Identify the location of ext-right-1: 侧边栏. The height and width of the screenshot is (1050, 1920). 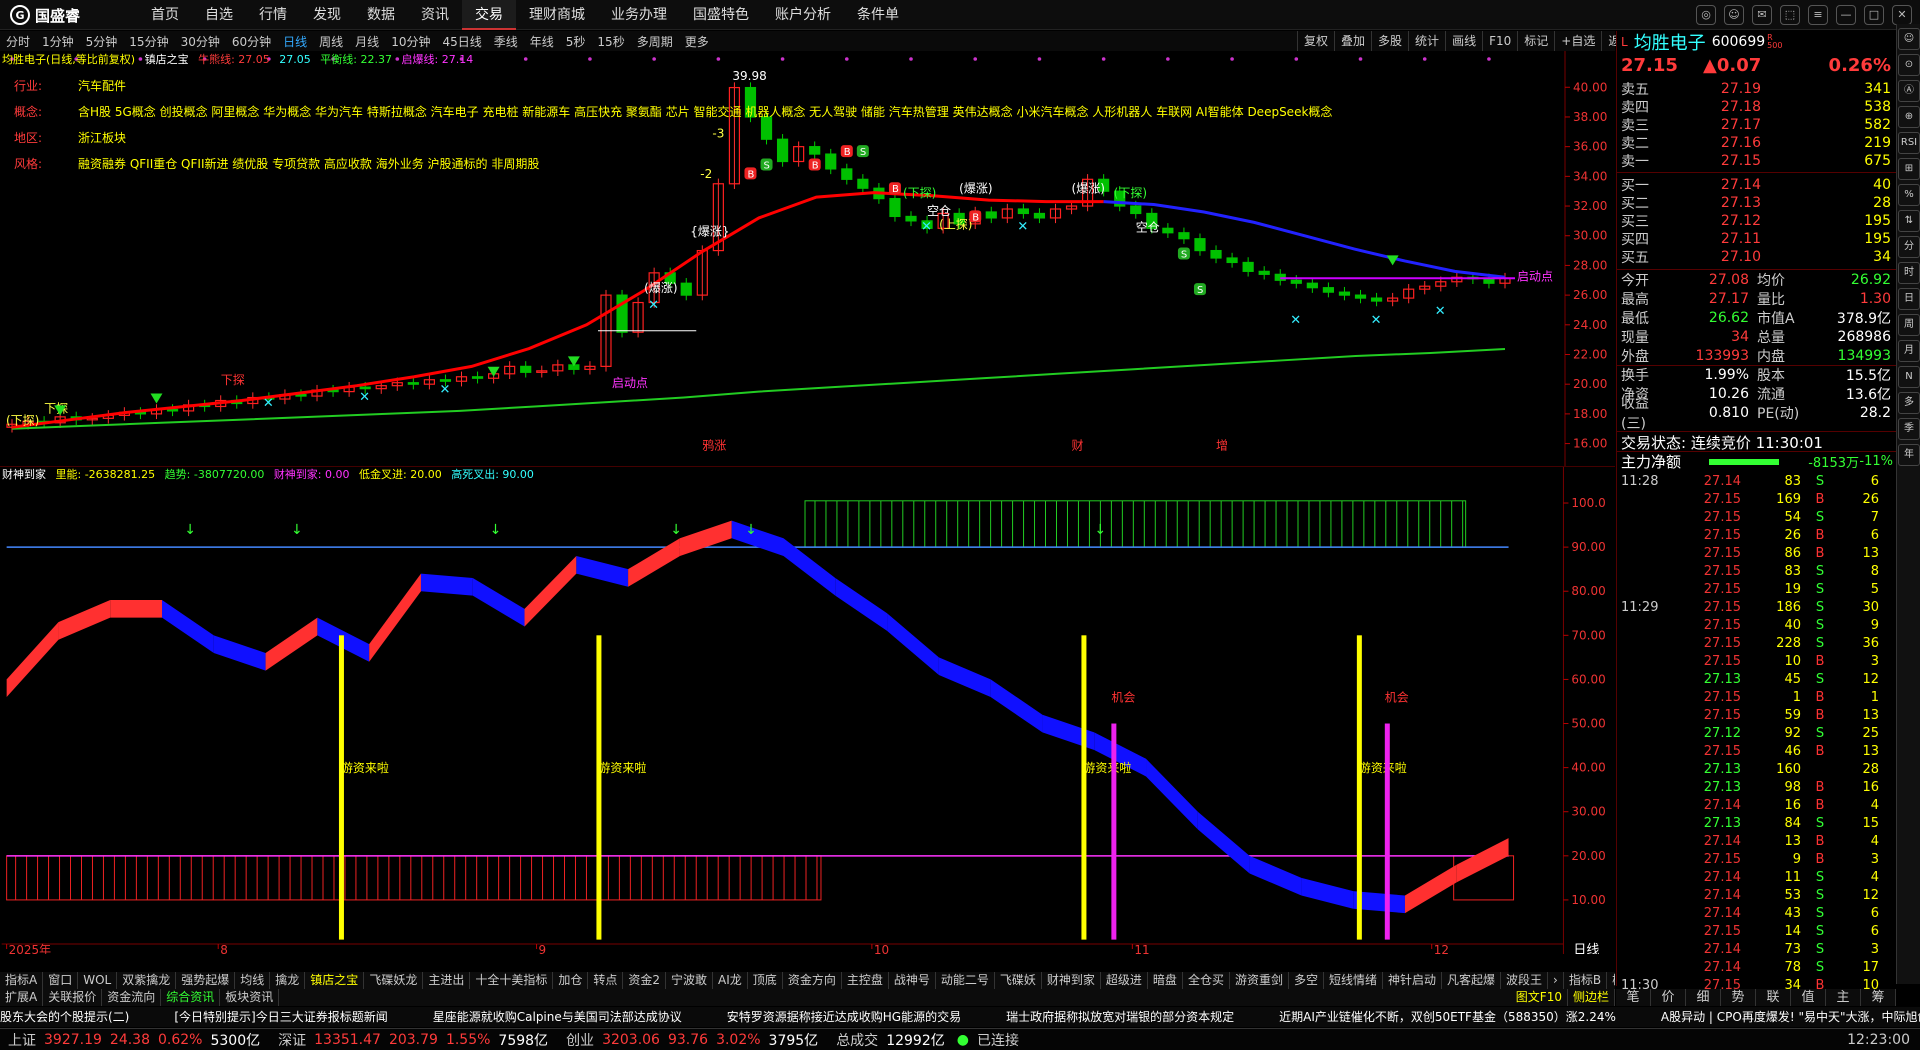
(1591, 997).